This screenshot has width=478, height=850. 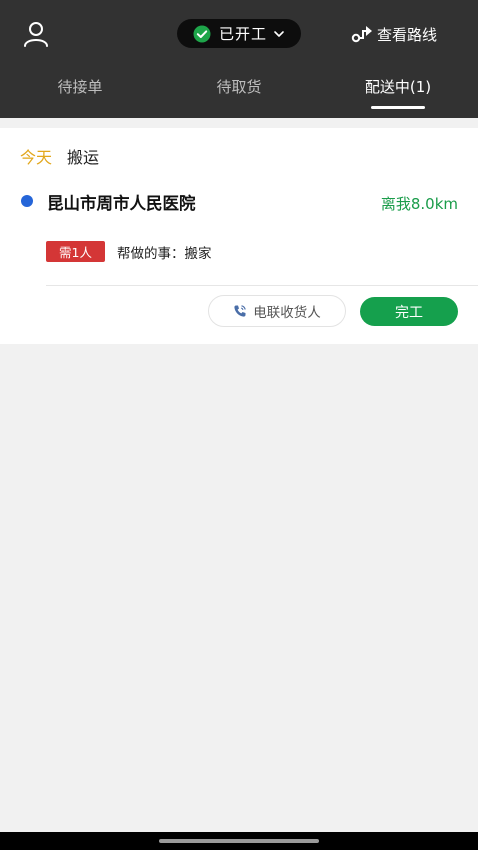 What do you see at coordinates (409, 311) in the screenshot?
I see `complete-work-button: 完工` at bounding box center [409, 311].